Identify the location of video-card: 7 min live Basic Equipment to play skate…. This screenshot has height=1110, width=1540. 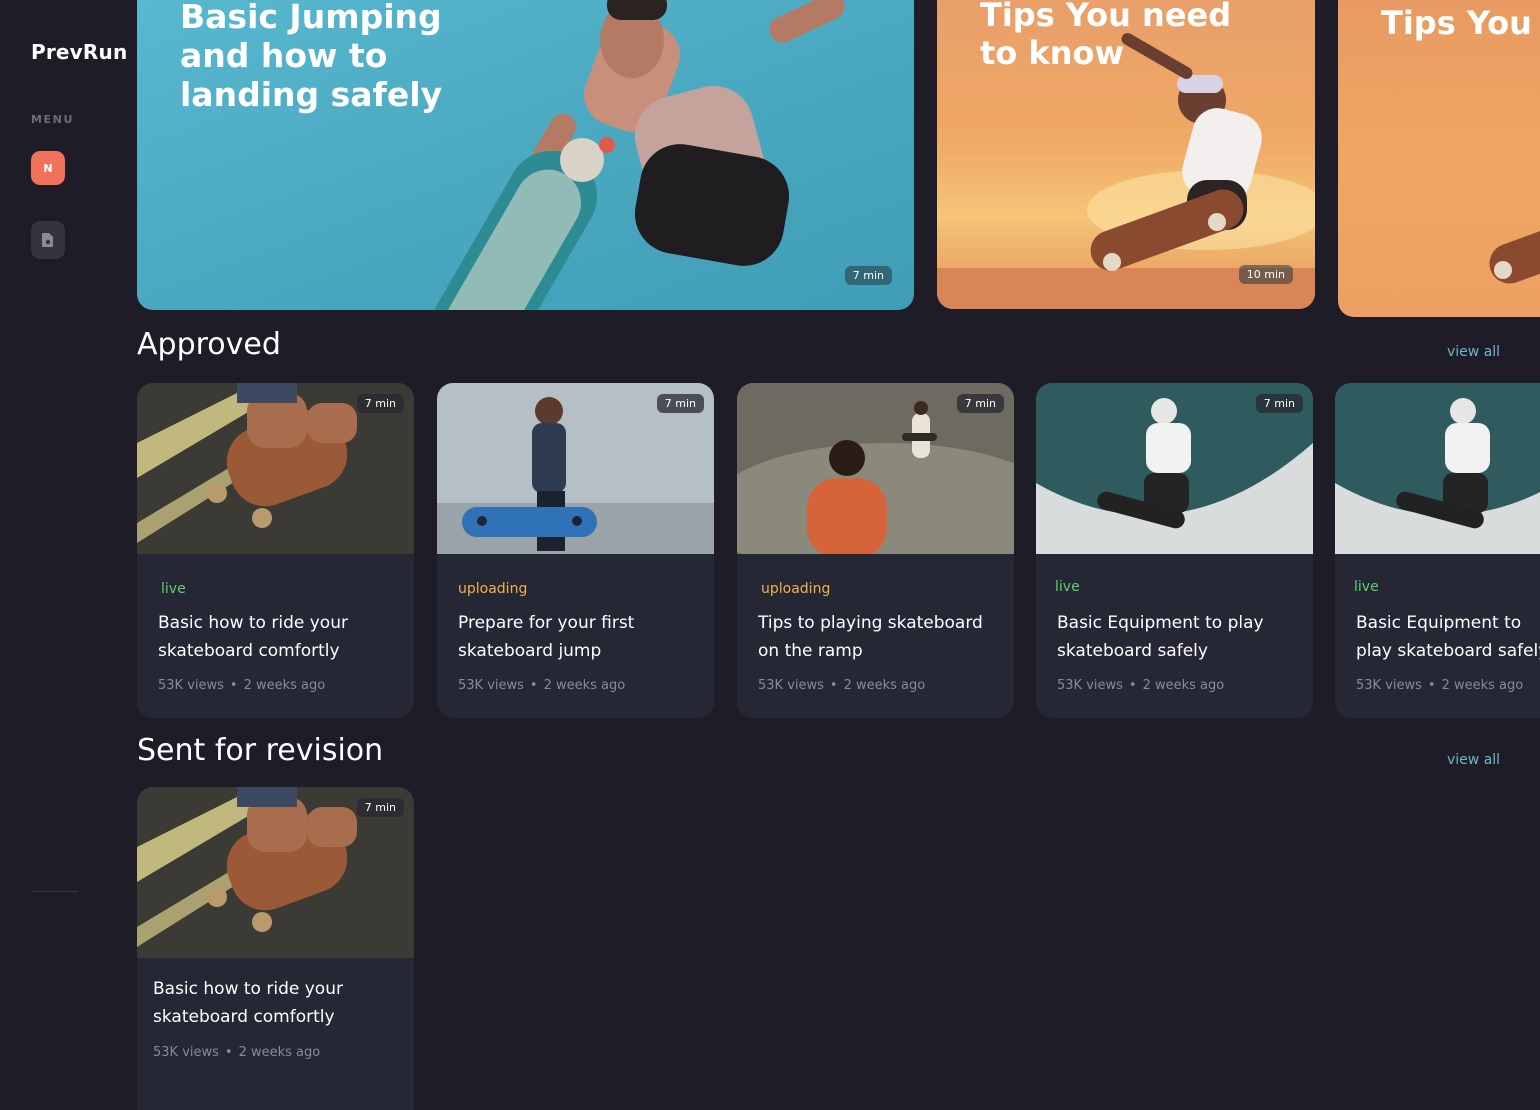
(1174, 550).